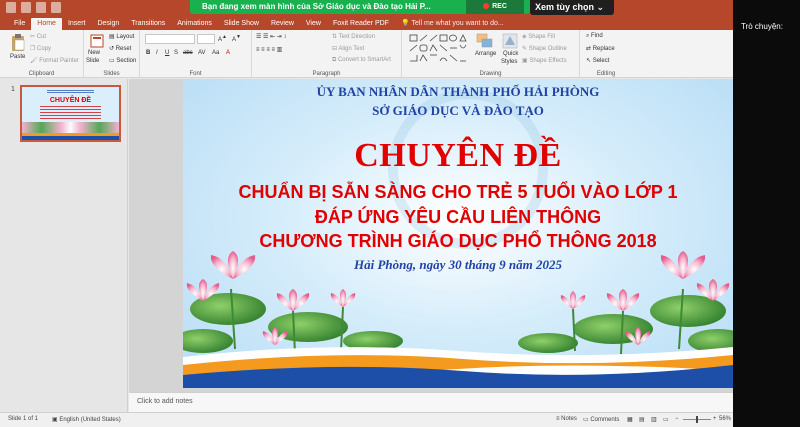  What do you see at coordinates (222, 38) in the screenshot?
I see `grow-font-icon: A▲` at bounding box center [222, 38].